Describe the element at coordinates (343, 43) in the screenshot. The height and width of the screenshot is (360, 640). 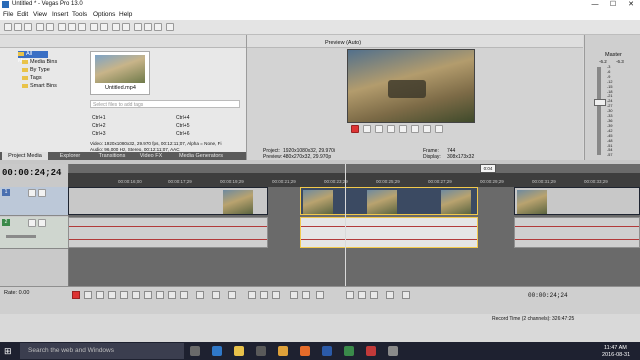
I see `preview-quality: Preview (Auto)` at that location.